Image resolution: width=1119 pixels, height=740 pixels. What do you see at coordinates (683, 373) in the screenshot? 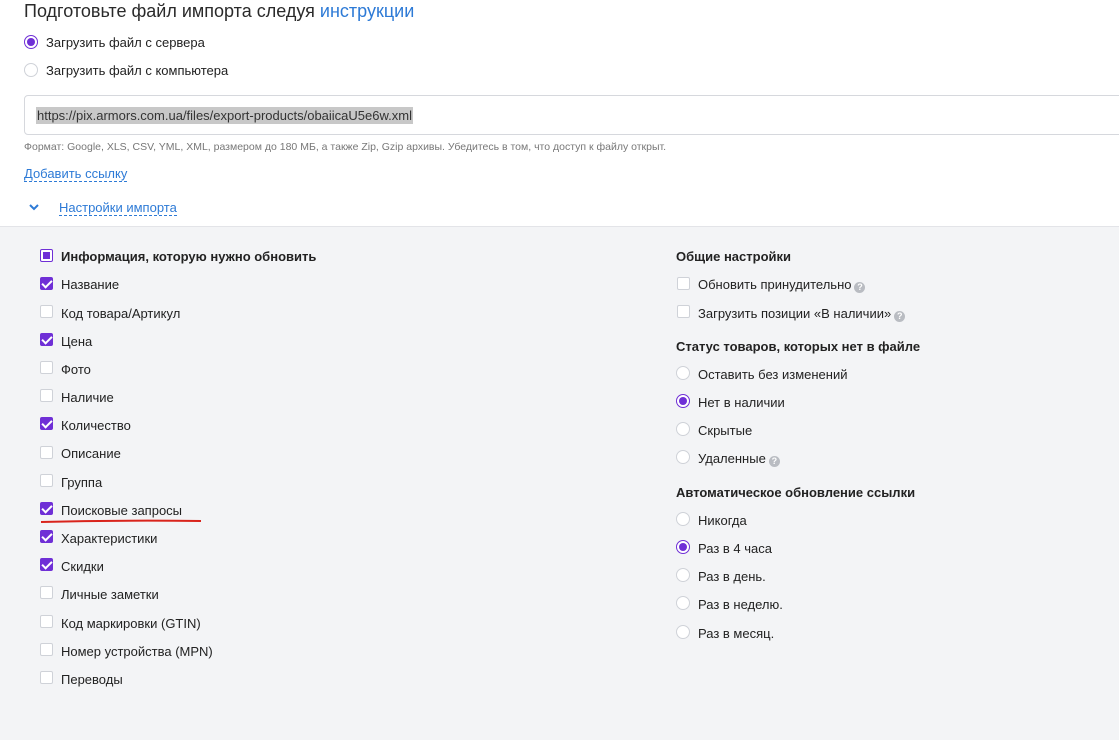
I see `radio-keep-unchanged` at bounding box center [683, 373].